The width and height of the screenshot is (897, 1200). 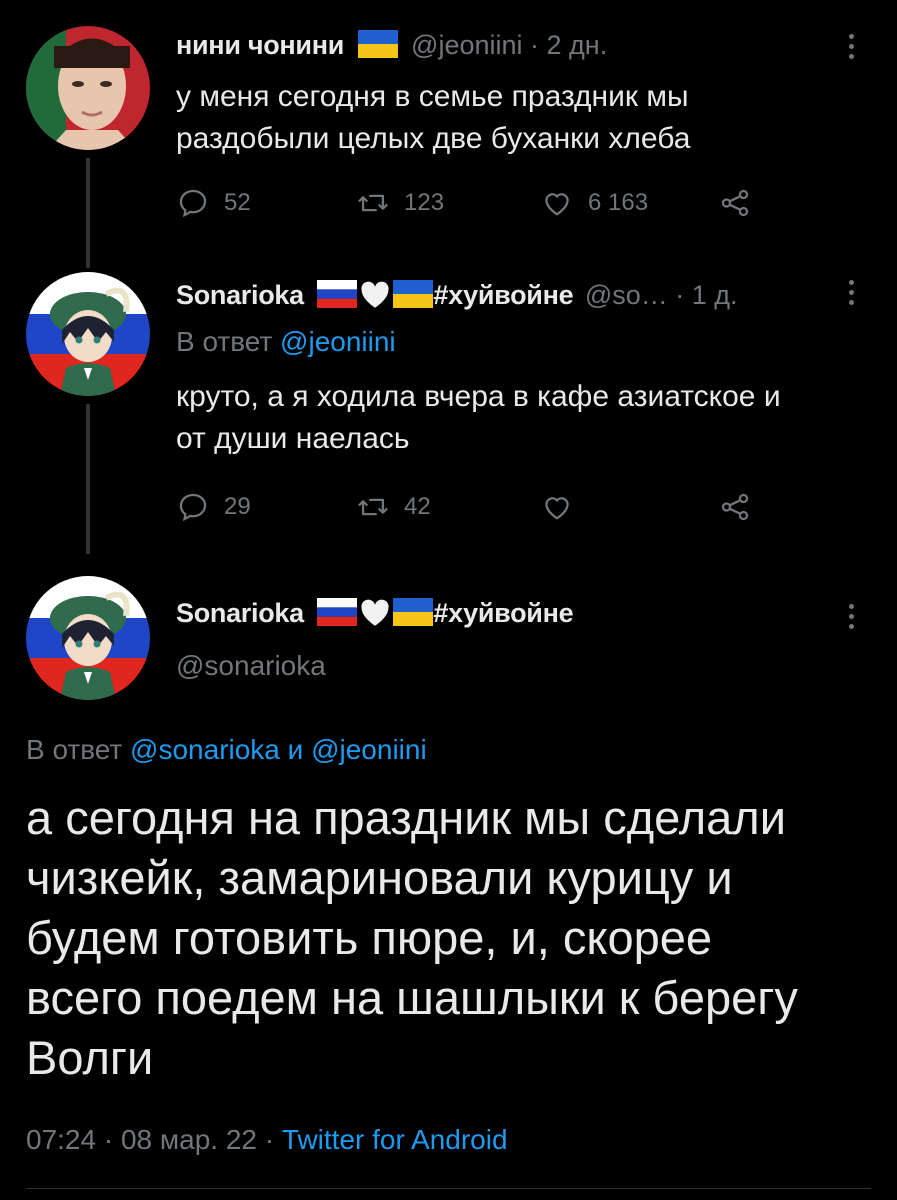 What do you see at coordinates (395, 1139) in the screenshot?
I see `tweet3-source-link: Twitter for Android` at bounding box center [395, 1139].